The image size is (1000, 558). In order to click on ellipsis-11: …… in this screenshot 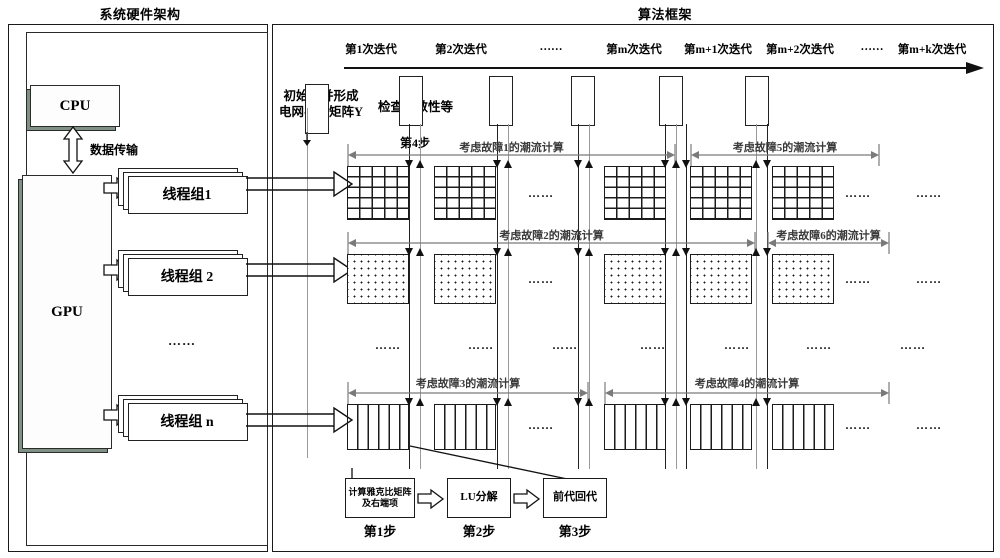, I will do `click(481, 345)`.